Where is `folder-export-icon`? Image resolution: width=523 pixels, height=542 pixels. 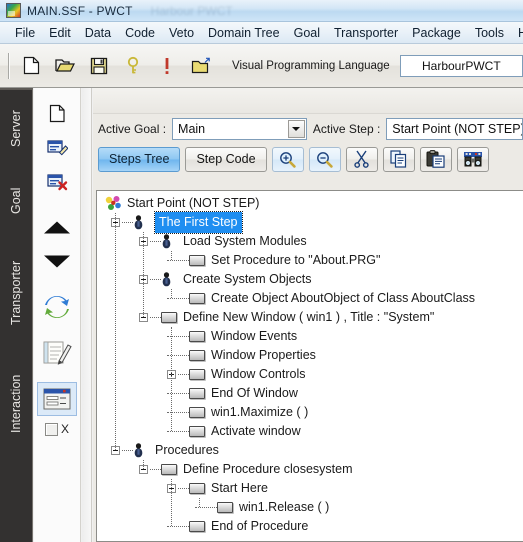 folder-export-icon is located at coordinates (200, 65).